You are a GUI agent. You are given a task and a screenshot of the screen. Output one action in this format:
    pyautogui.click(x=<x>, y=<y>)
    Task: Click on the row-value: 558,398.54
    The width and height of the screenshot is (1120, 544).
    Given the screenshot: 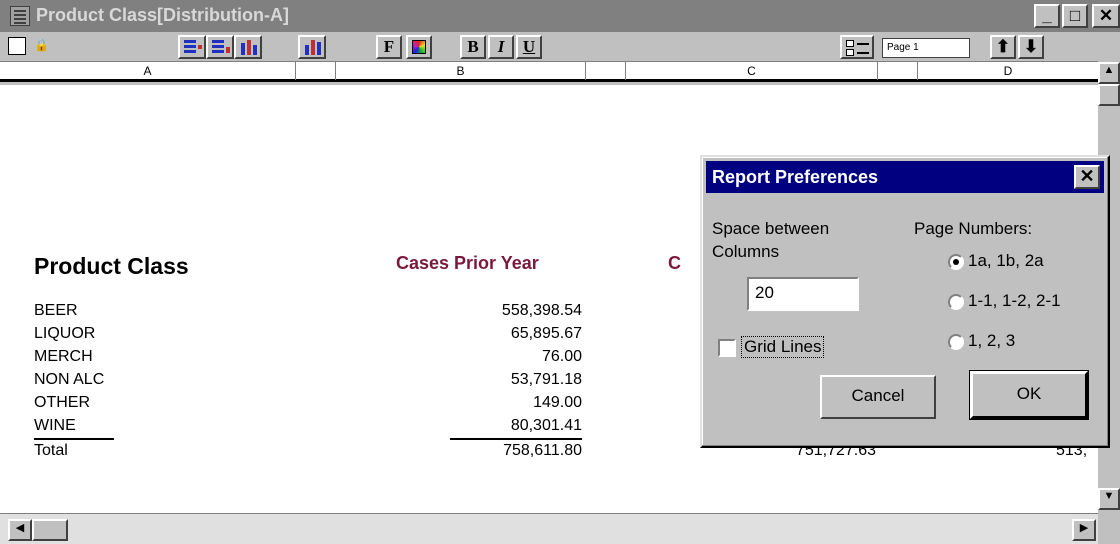 What is the action you would take?
    pyautogui.click(x=541, y=310)
    